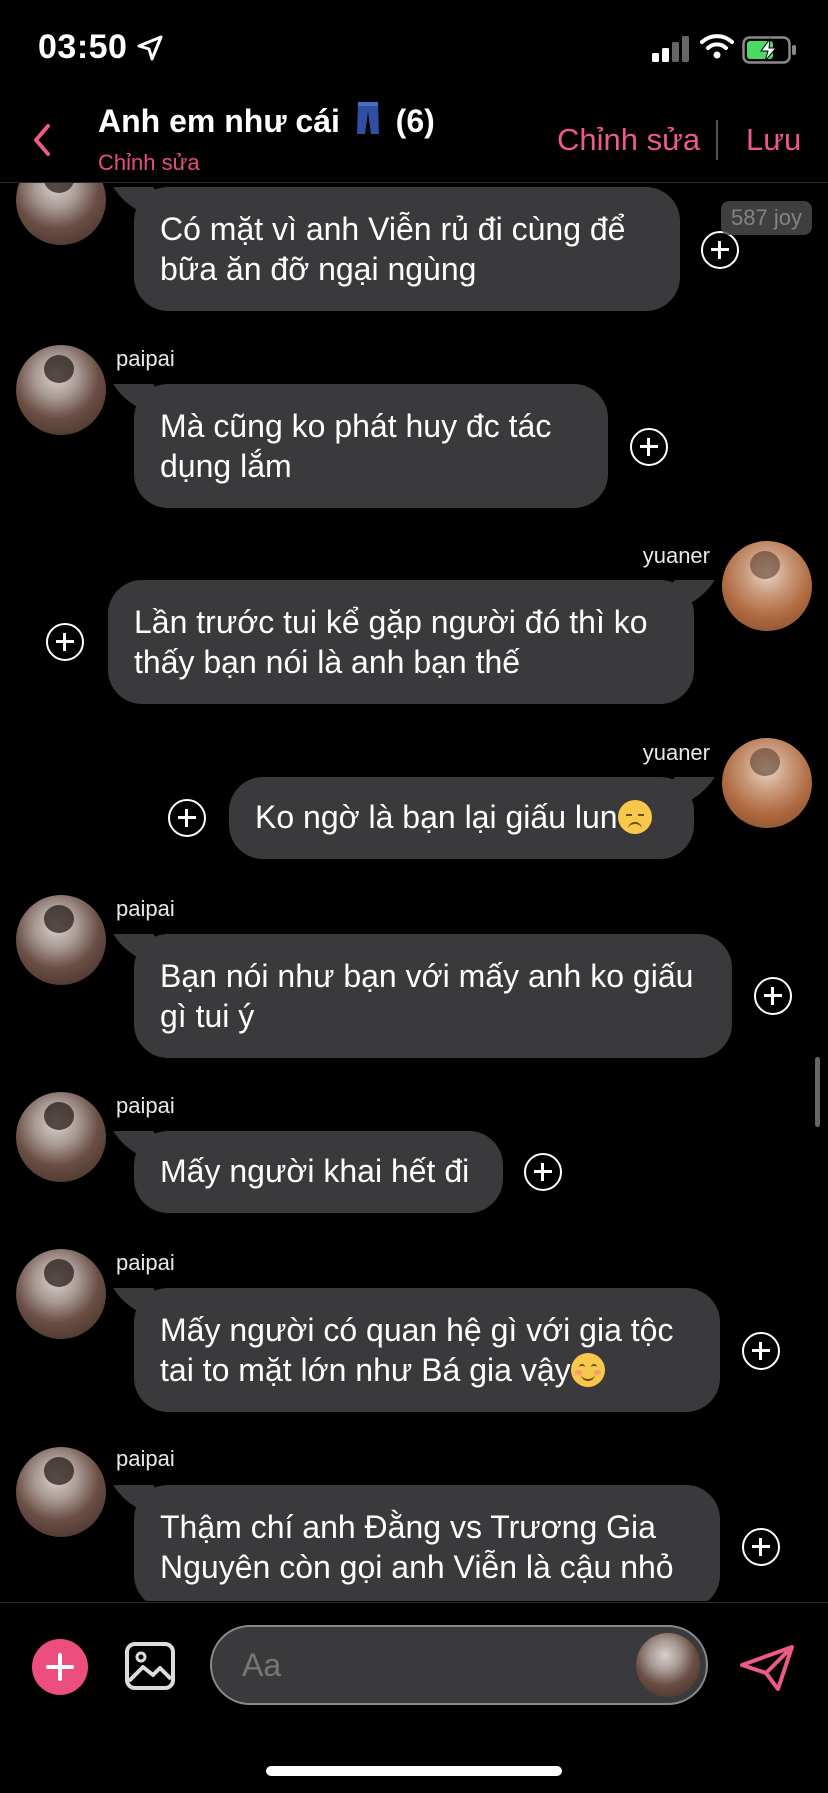 The width and height of the screenshot is (828, 1793). I want to click on message-text: Mấy người khai hết đi, so click(315, 1171).